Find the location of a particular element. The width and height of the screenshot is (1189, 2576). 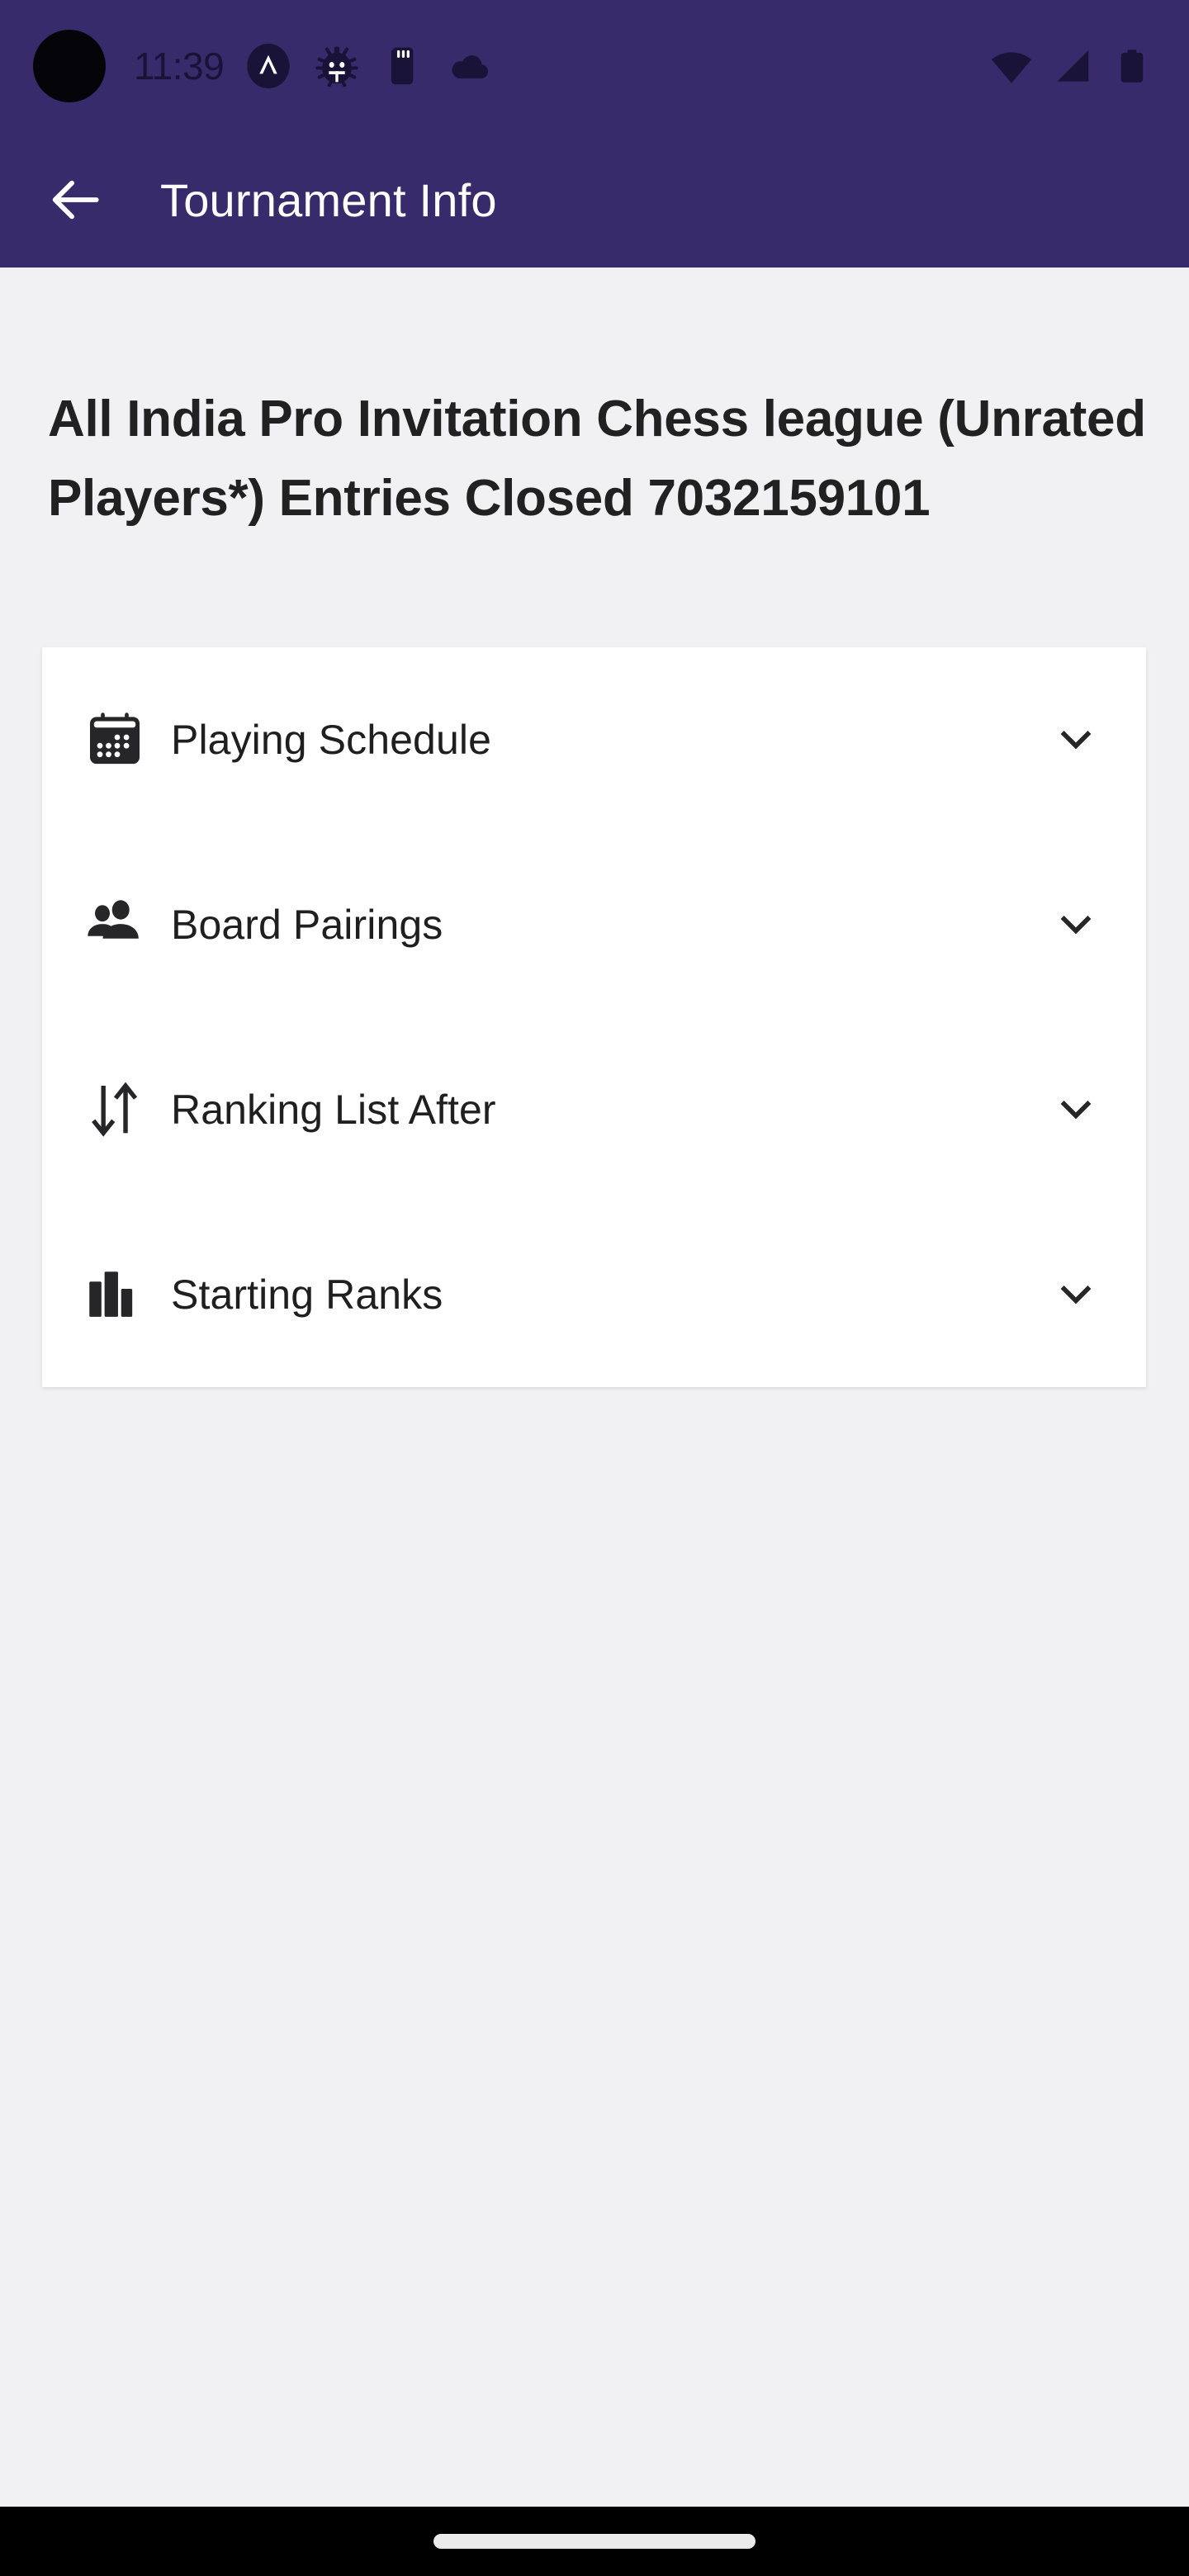

battery-icon is located at coordinates (1132, 66).